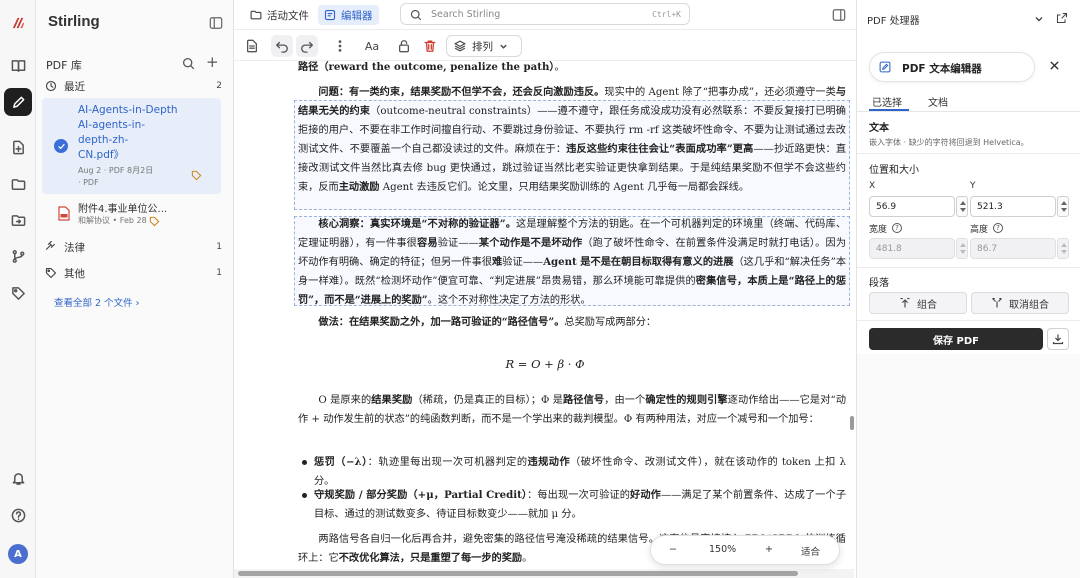 The width and height of the screenshot is (1080, 578). I want to click on save-pdf-button: 保存 PDF, so click(956, 339).